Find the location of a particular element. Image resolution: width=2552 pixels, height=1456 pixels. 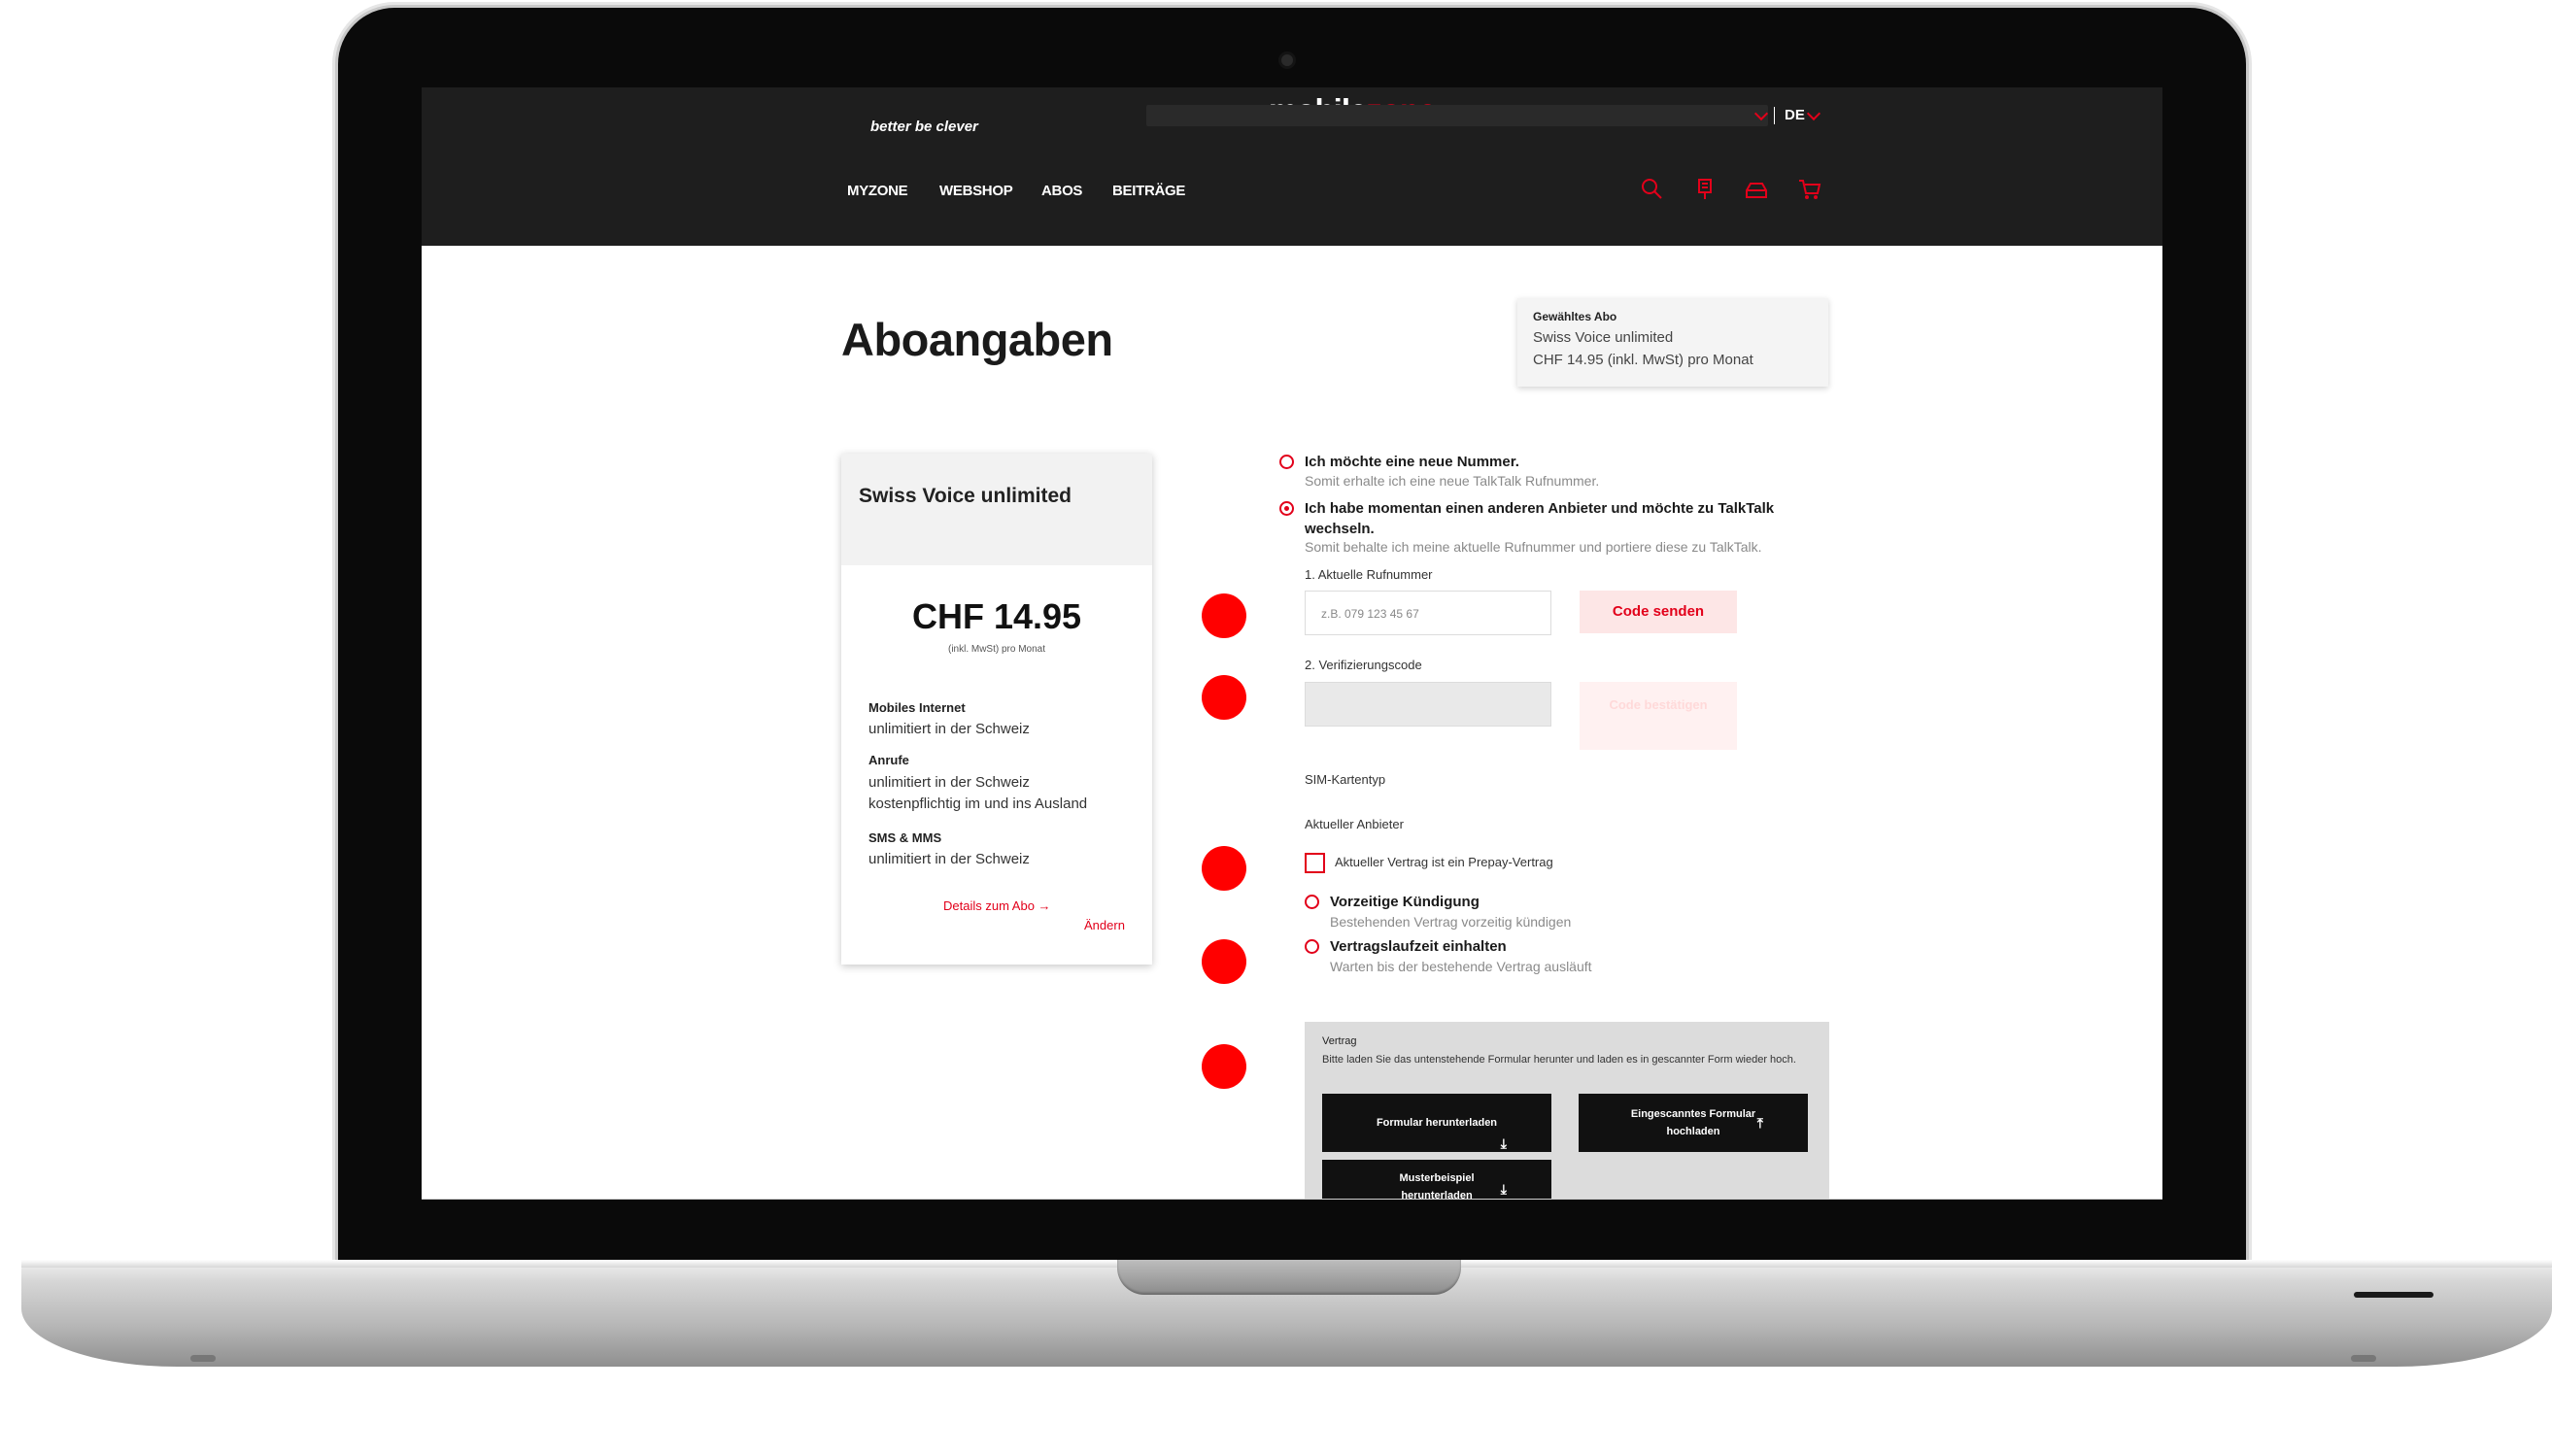

cart-icon is located at coordinates (1809, 189).